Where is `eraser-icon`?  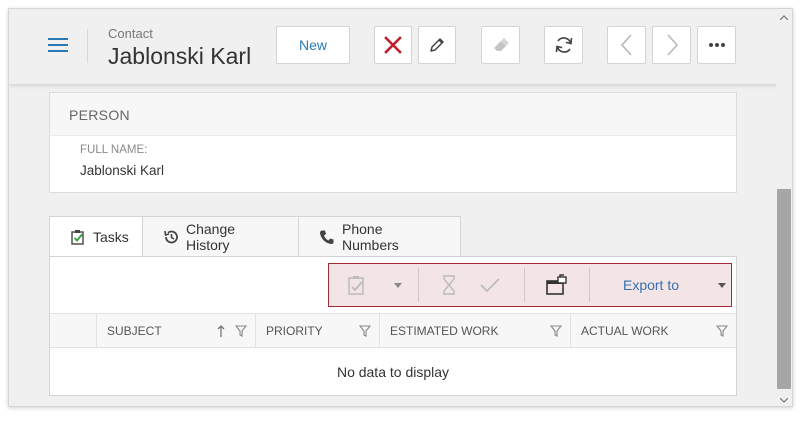
eraser-icon is located at coordinates (501, 44).